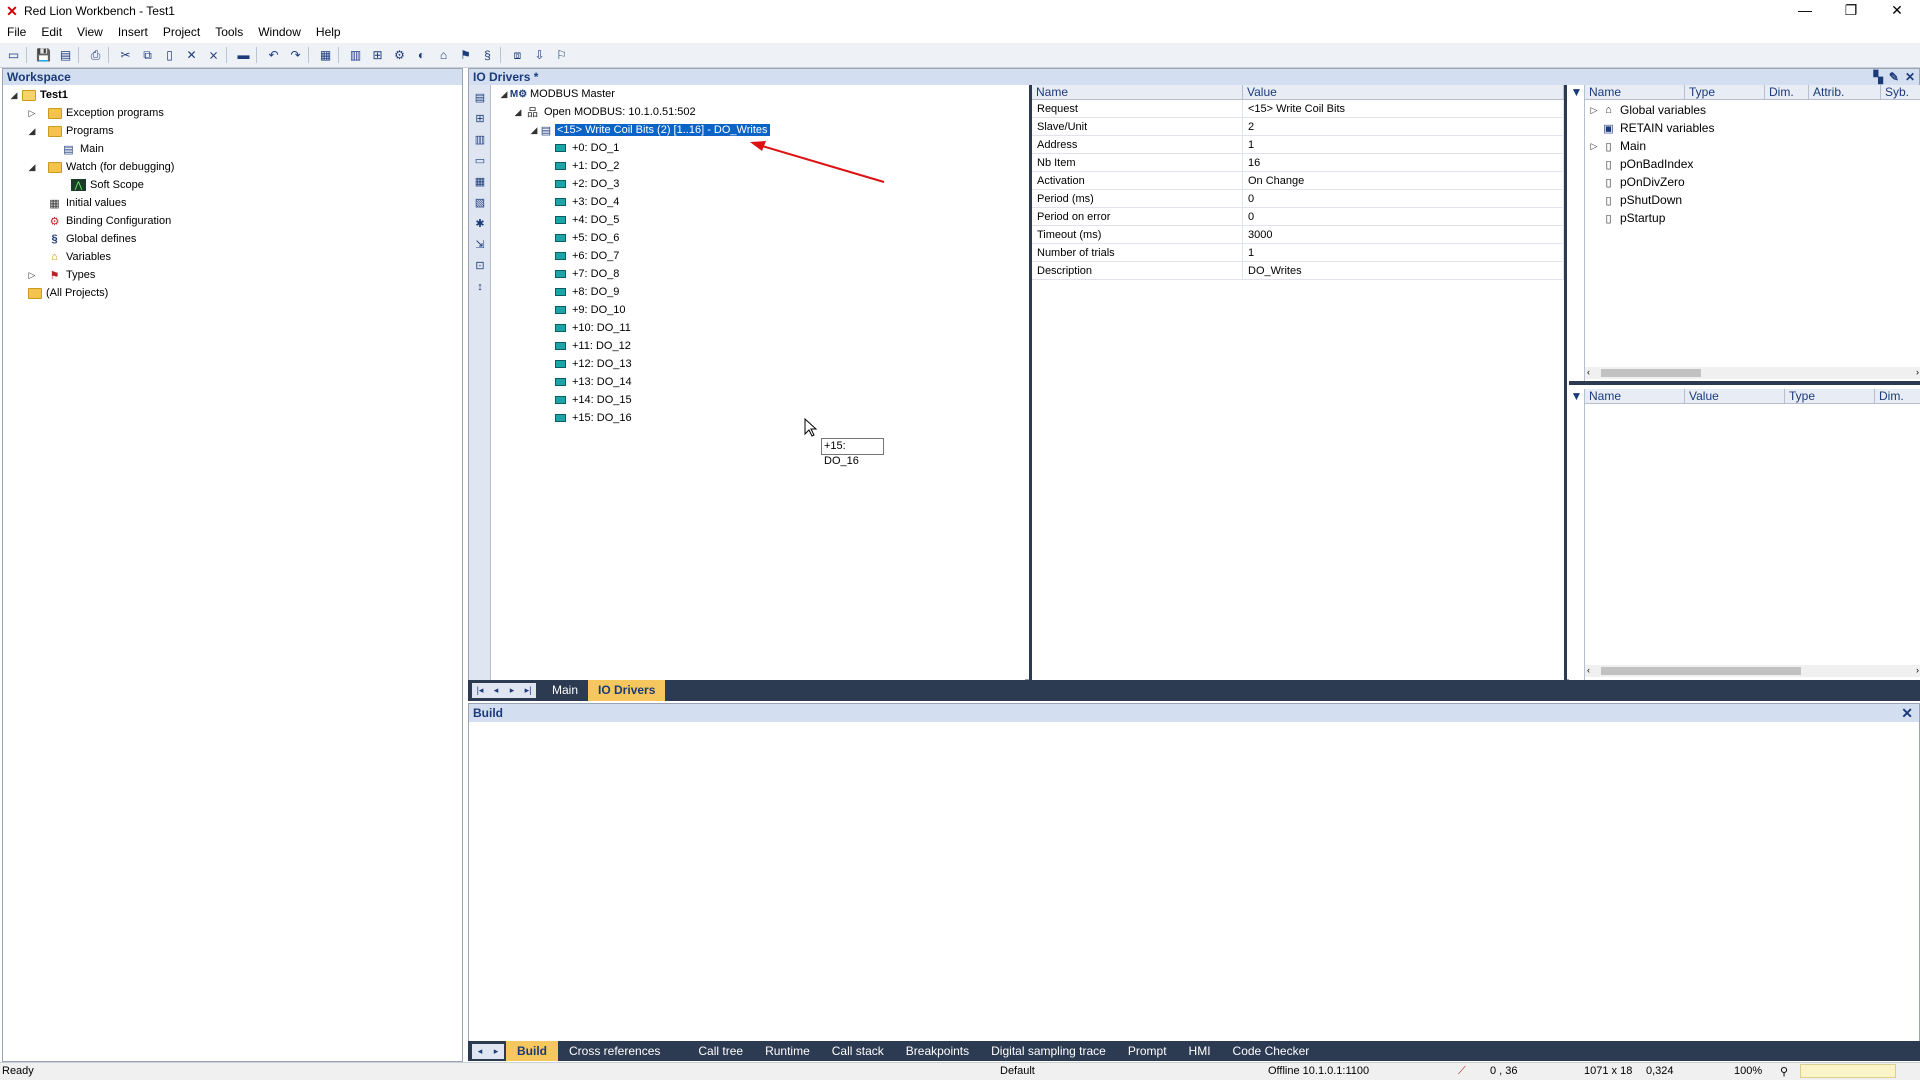 The height and width of the screenshot is (1080, 1920). What do you see at coordinates (1200, 1051) in the screenshot?
I see `tab-hmi: HMI` at bounding box center [1200, 1051].